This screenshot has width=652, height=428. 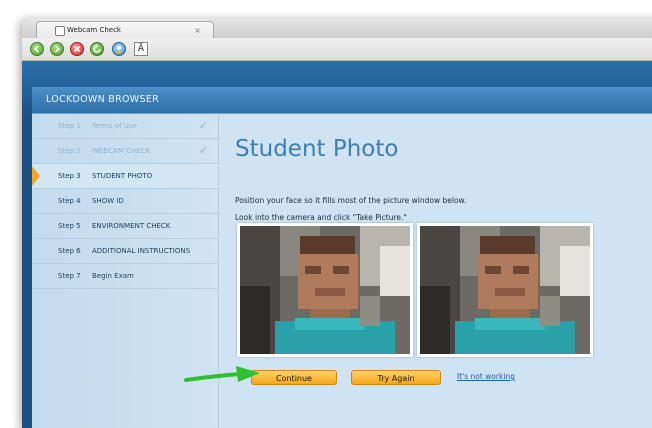 I want to click on back-button, so click(x=37, y=49).